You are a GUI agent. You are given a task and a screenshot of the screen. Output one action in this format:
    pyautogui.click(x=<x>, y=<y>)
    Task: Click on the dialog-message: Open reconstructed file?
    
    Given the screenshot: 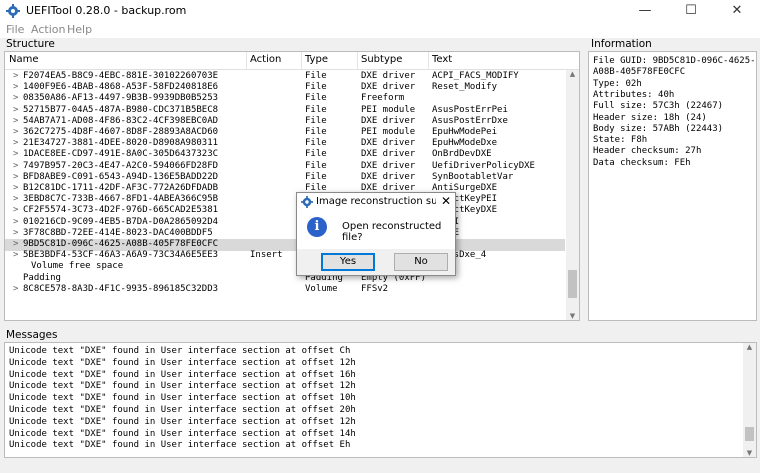 What is the action you would take?
    pyautogui.click(x=392, y=232)
    